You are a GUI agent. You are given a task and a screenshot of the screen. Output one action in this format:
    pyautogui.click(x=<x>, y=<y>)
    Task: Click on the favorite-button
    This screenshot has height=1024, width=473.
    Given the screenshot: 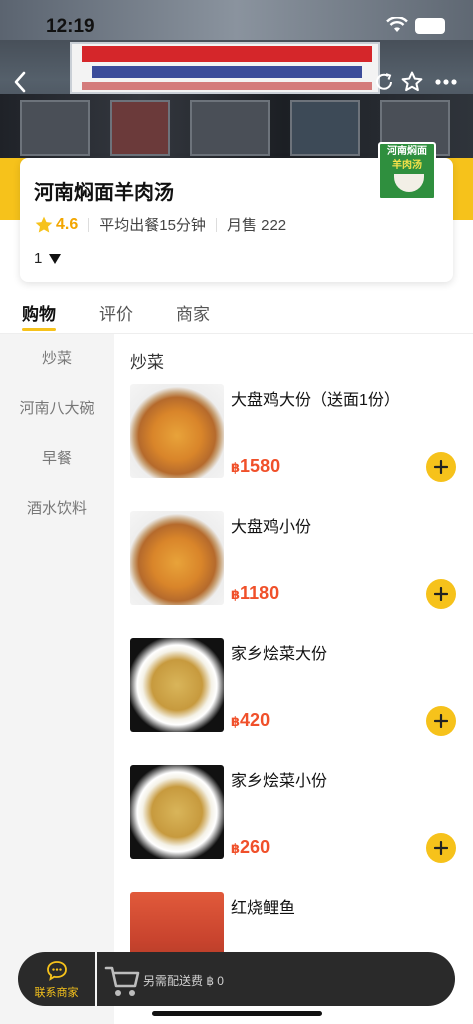 What is the action you would take?
    pyautogui.click(x=412, y=82)
    